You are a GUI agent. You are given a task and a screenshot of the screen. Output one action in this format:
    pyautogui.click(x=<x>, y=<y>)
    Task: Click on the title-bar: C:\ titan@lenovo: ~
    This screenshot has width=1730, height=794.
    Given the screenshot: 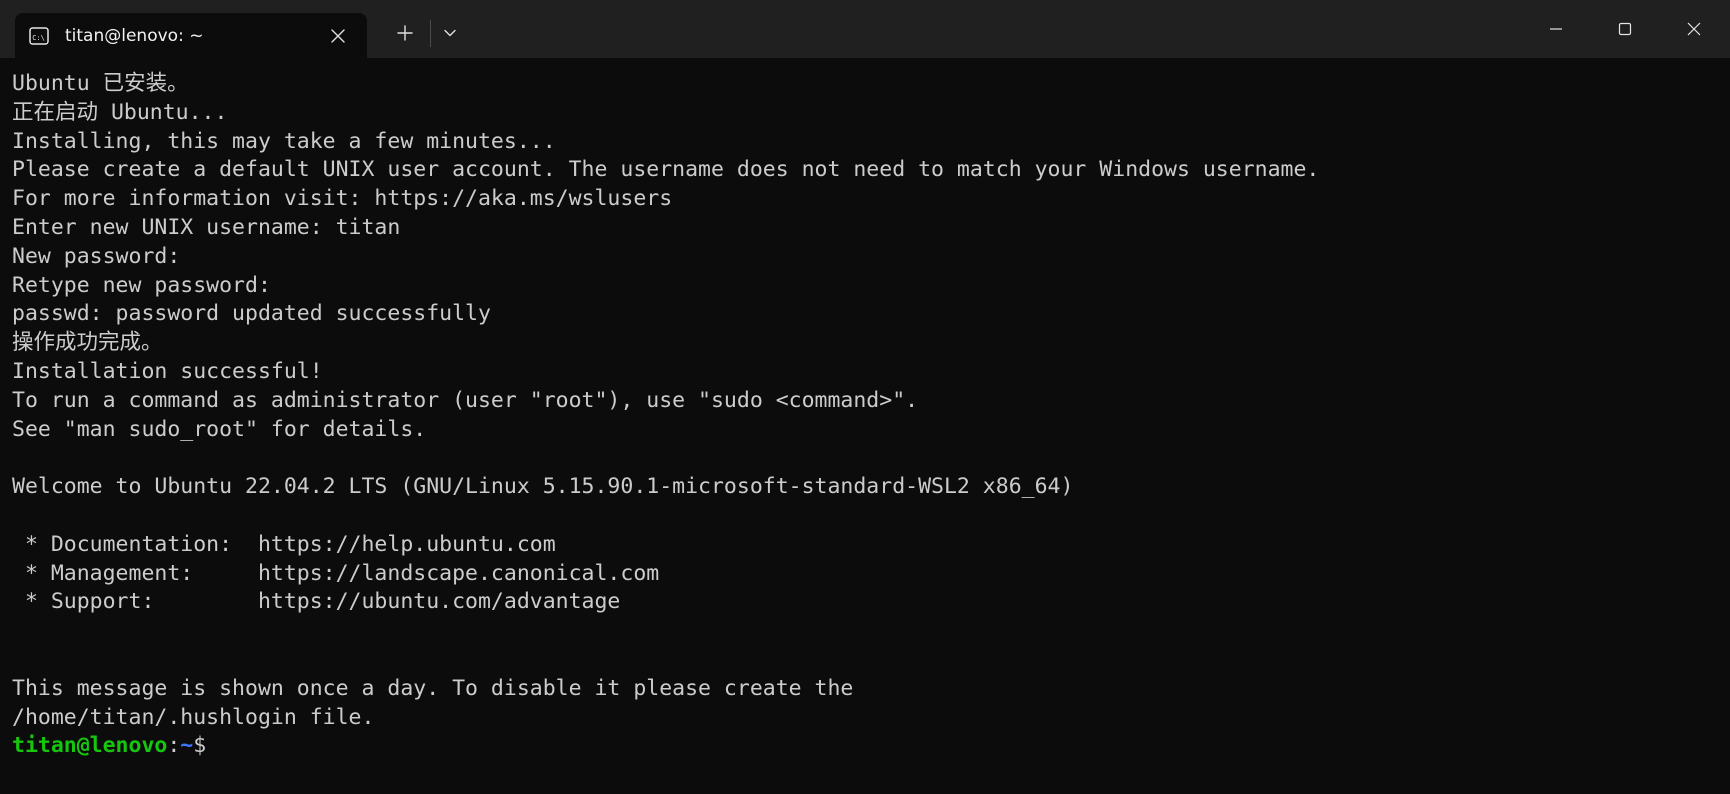 What is the action you would take?
    pyautogui.click(x=865, y=29)
    